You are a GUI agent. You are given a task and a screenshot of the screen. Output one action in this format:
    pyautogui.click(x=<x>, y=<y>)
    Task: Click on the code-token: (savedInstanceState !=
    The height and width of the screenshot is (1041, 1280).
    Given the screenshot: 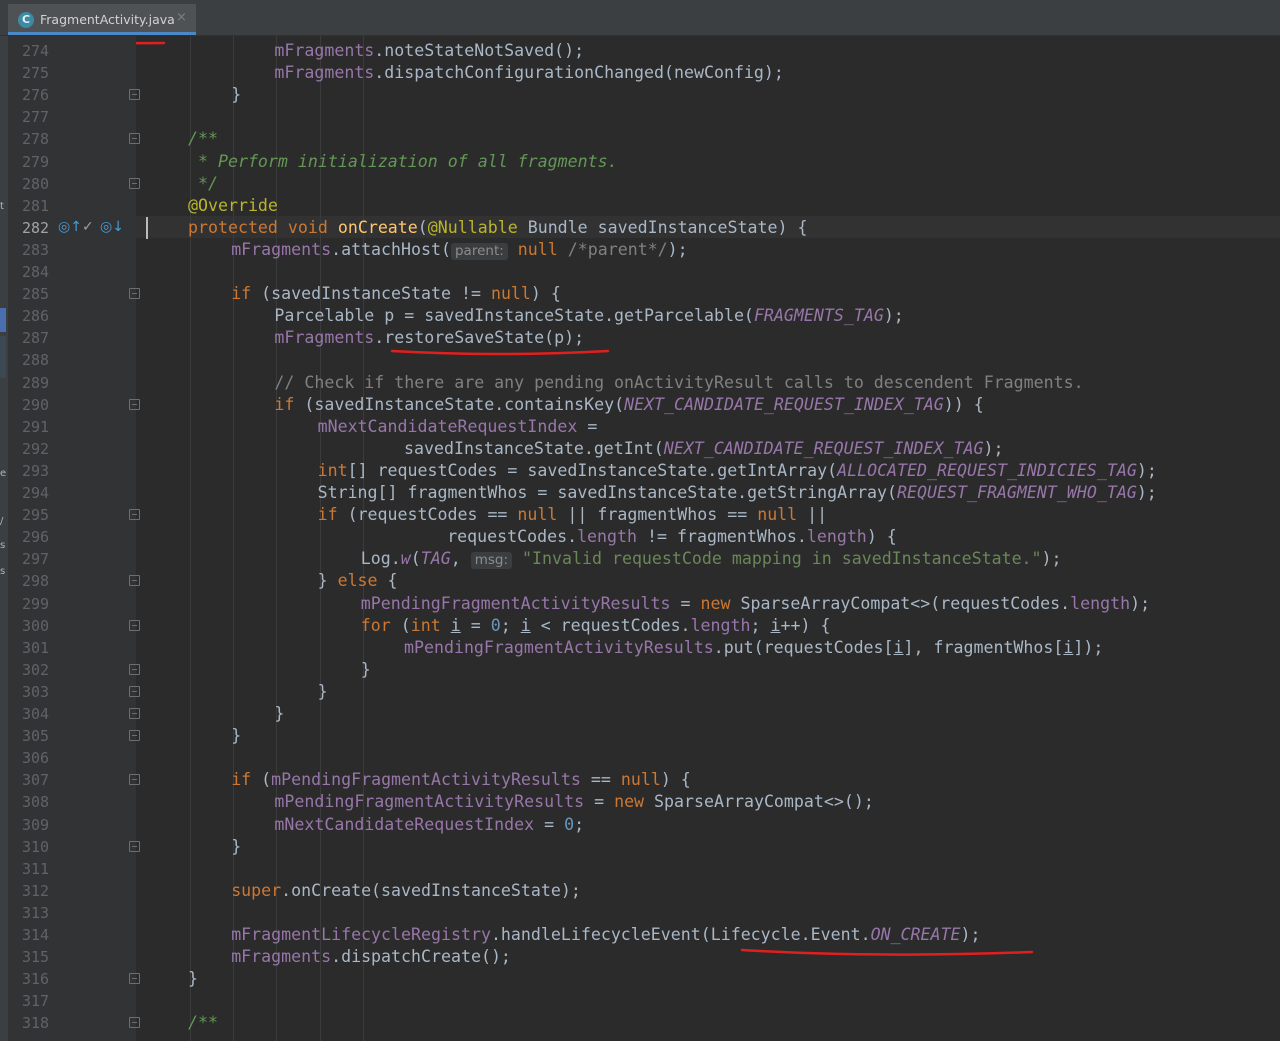 What is the action you would take?
    pyautogui.click(x=376, y=294)
    